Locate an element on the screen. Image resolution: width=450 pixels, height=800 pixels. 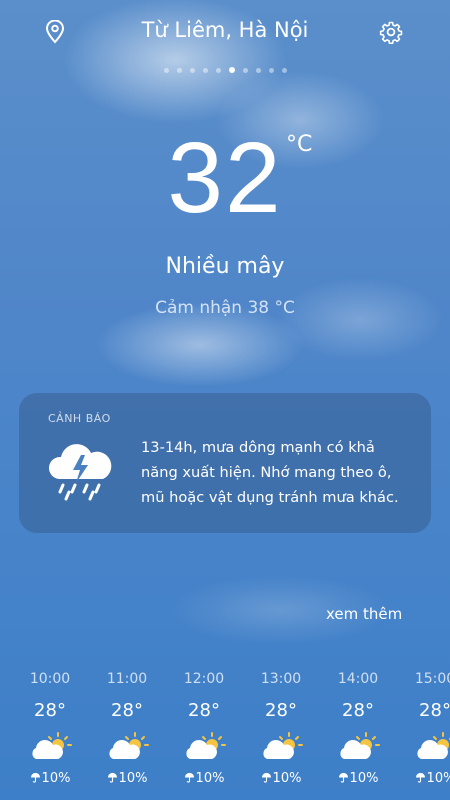
hour-time: 13:00 is located at coordinates (281, 679).